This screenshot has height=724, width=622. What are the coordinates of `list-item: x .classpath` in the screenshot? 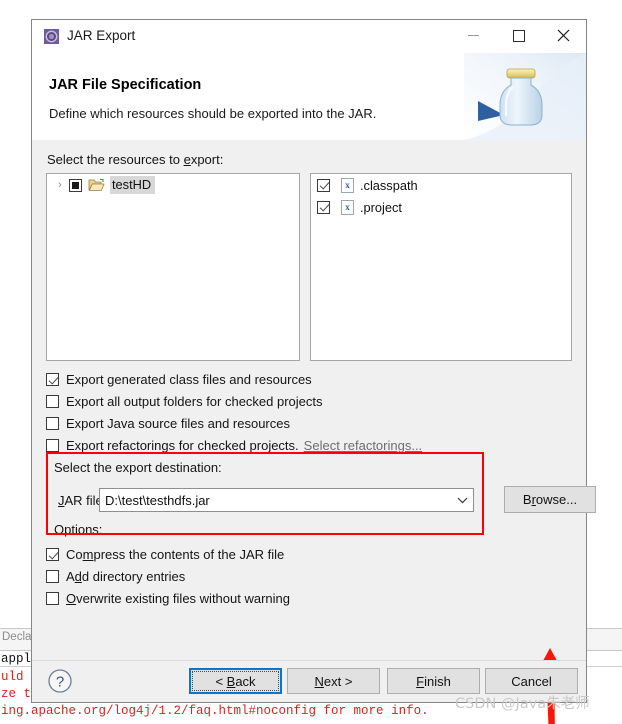 It's located at (441, 185).